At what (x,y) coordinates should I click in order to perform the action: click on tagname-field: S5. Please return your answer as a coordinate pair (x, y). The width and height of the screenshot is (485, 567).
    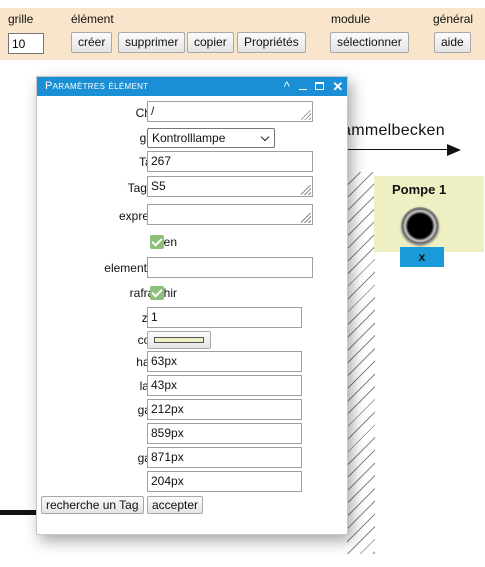
    Looking at the image, I should click on (230, 186).